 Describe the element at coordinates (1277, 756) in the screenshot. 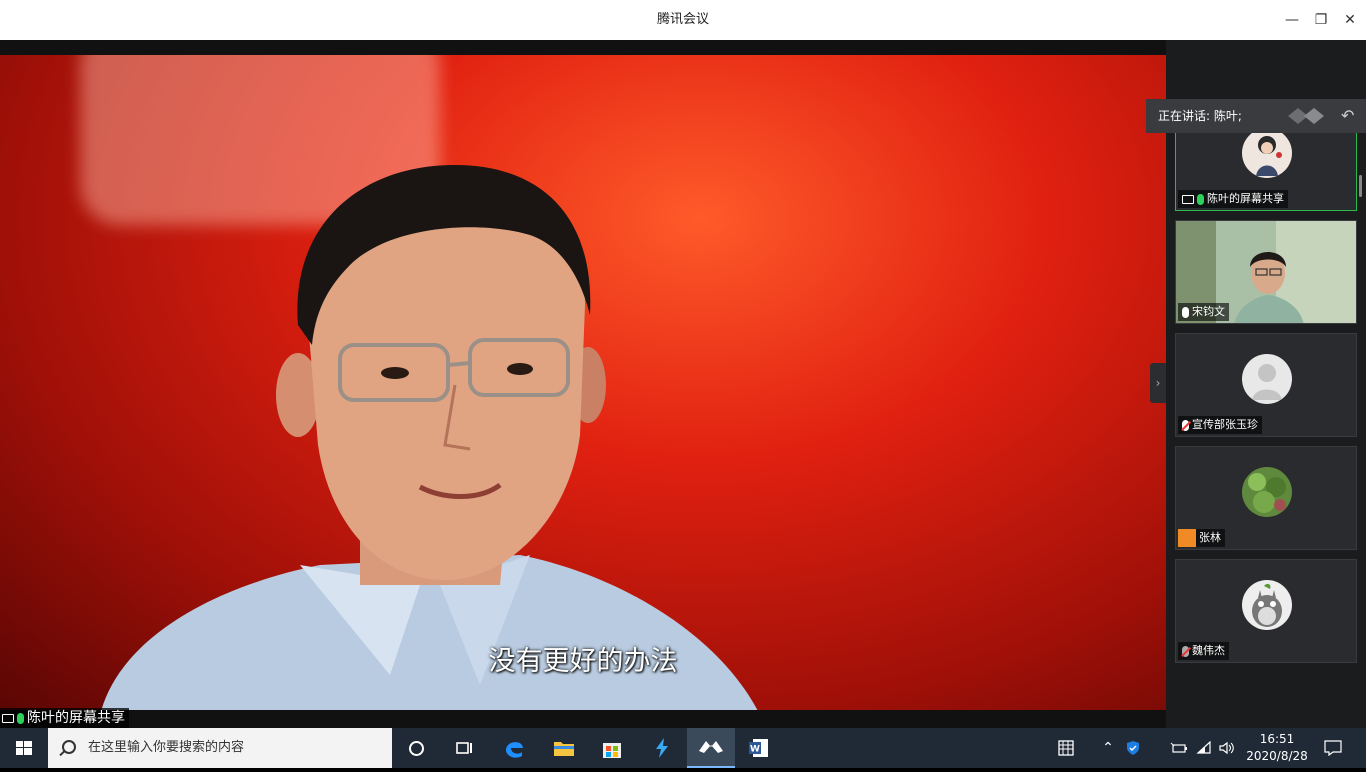

I see `clock-date: 2020/8/28` at that location.